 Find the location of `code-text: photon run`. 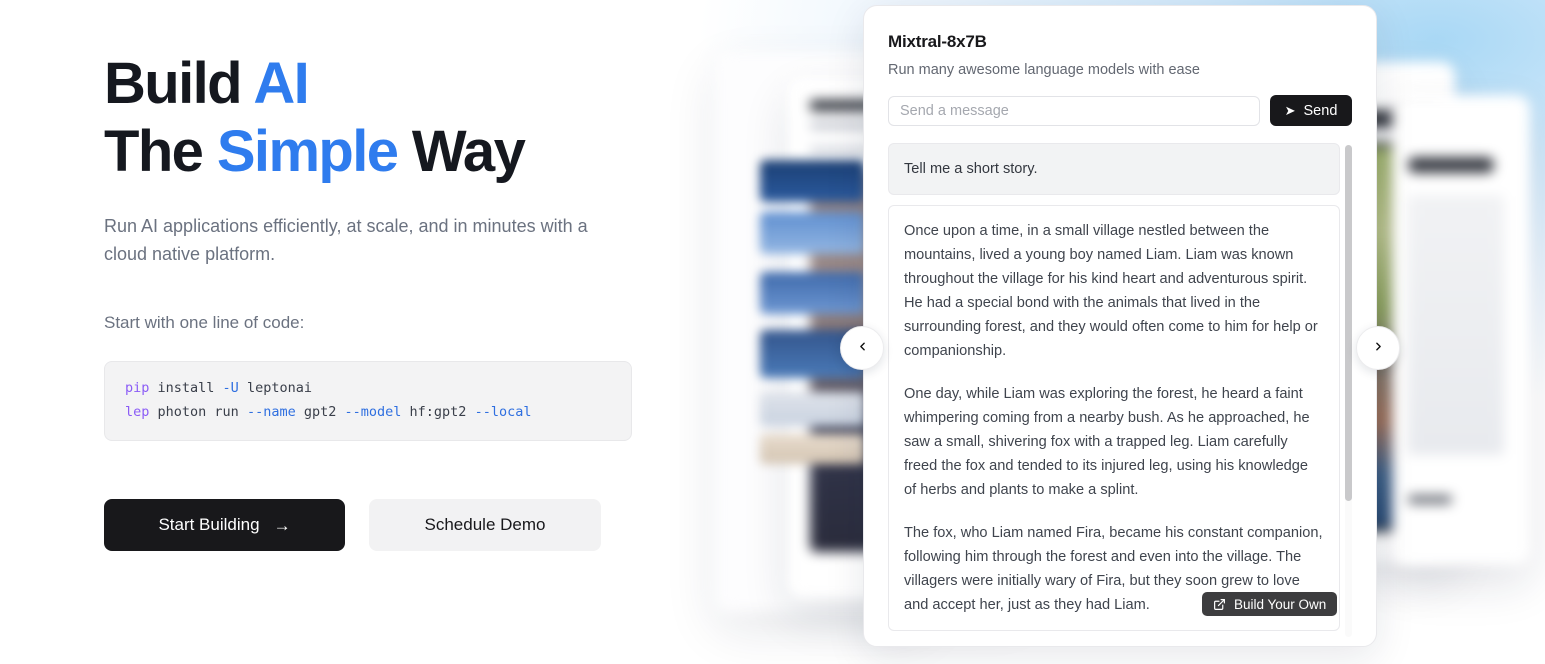

code-text: photon run is located at coordinates (198, 412).